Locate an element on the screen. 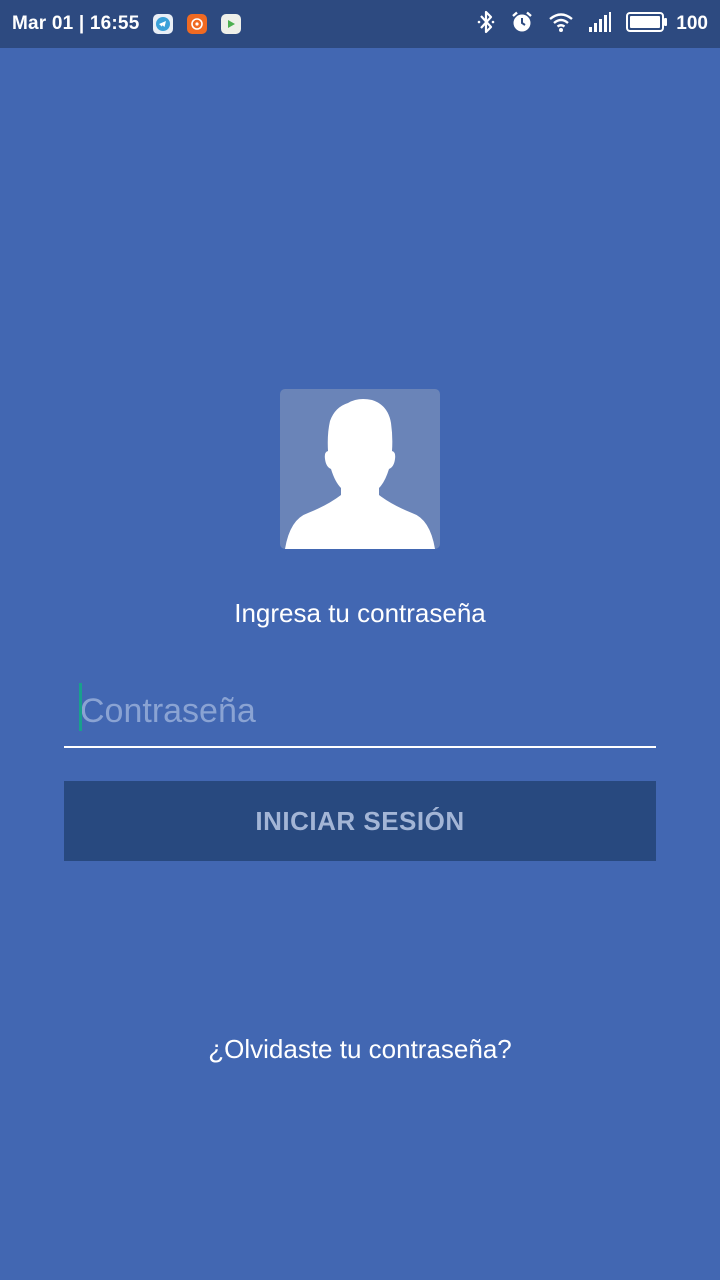  forgot-password-link: ¿Olvidaste tu contraseña? is located at coordinates (360, 1049).